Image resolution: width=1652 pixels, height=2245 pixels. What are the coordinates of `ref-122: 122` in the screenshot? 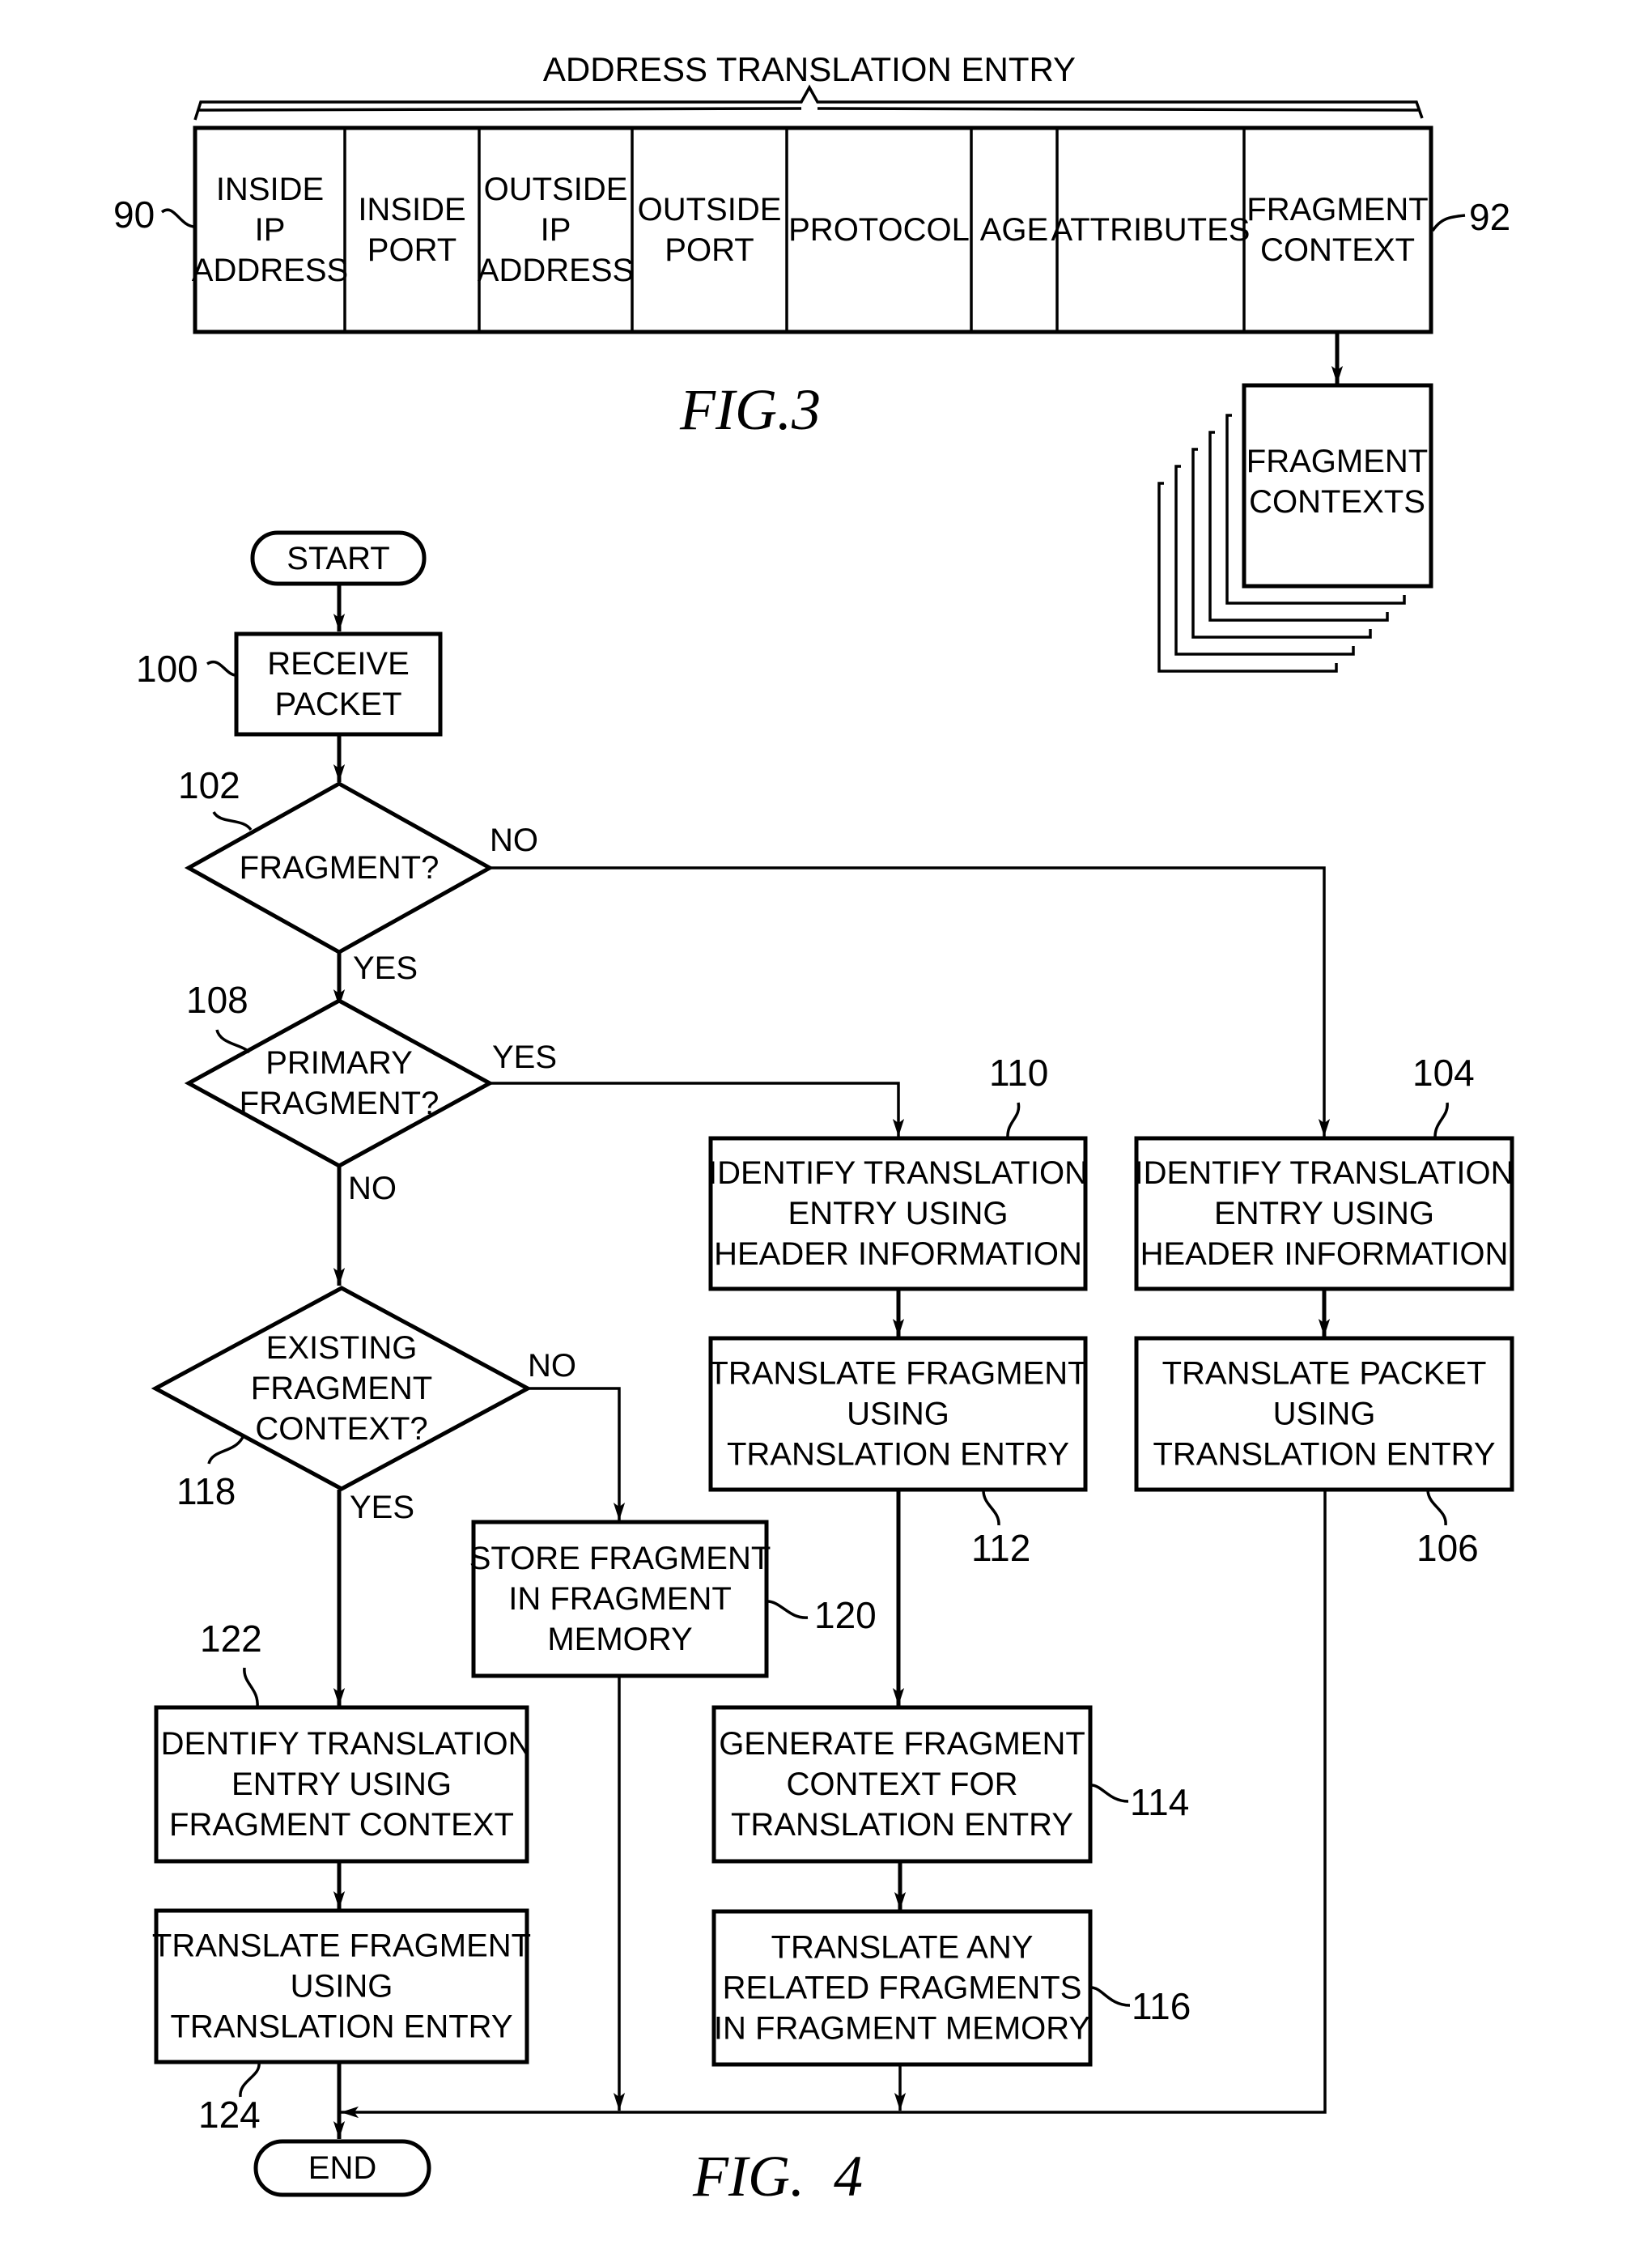 It's located at (231, 1639).